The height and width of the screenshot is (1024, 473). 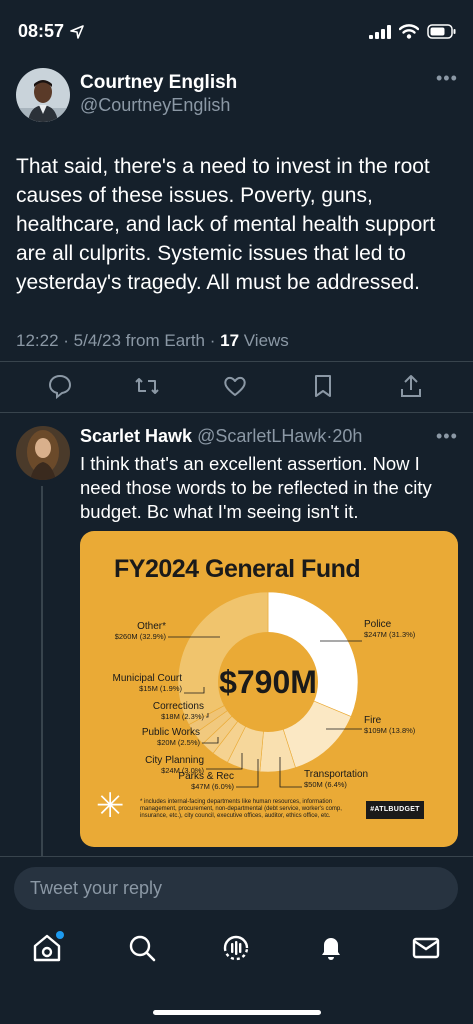 I want to click on bottom-navigation, so click(x=236, y=974).